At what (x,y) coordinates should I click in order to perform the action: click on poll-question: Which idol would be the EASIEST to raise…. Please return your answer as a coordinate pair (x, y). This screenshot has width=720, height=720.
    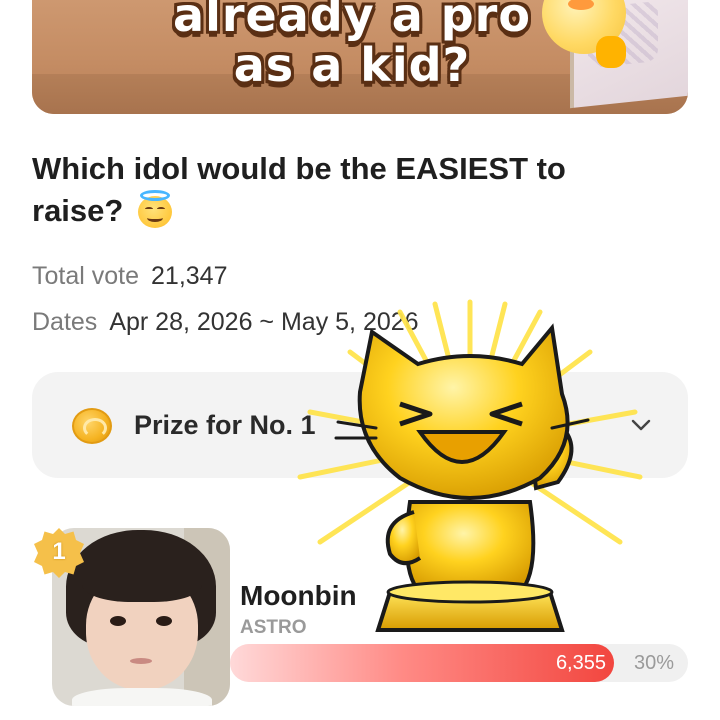
    Looking at the image, I should click on (342, 190).